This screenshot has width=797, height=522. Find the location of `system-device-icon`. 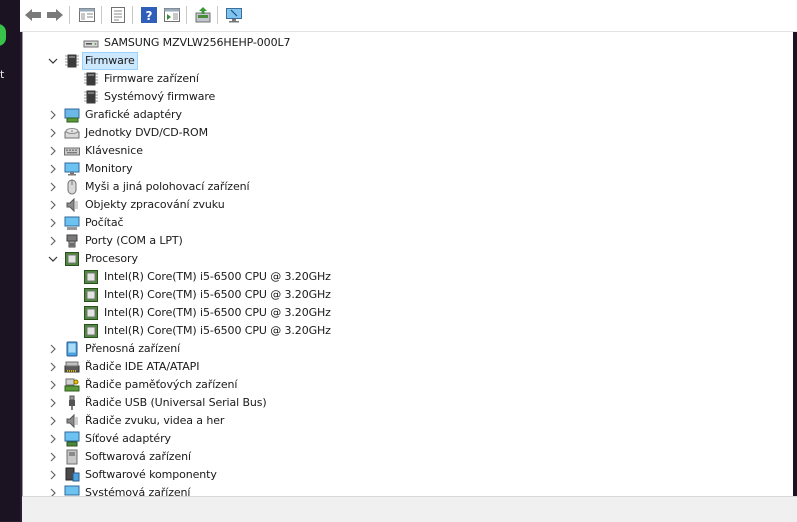

system-device-icon is located at coordinates (72, 490).